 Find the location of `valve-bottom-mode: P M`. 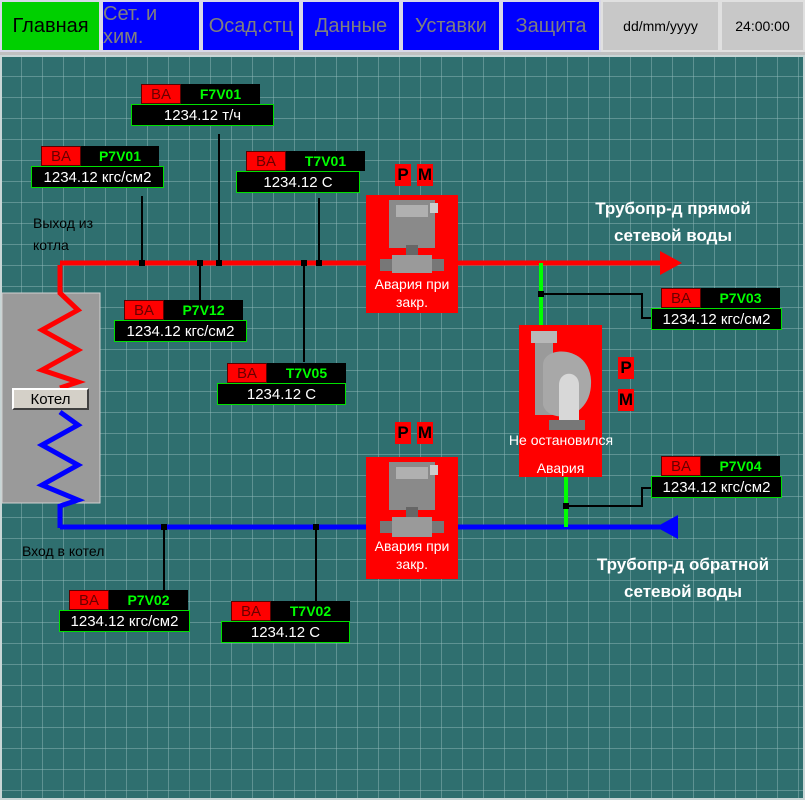

valve-bottom-mode: P M is located at coordinates (414, 433).